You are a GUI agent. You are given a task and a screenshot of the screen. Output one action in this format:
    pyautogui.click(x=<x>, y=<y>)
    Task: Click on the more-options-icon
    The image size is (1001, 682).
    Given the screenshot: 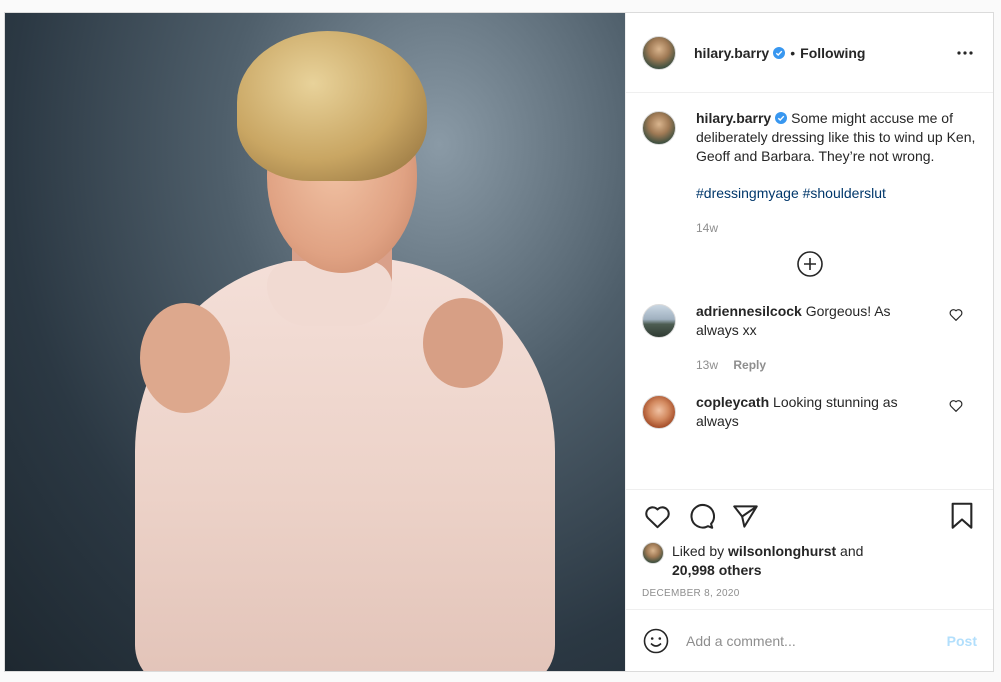 What is the action you would take?
    pyautogui.click(x=965, y=53)
    